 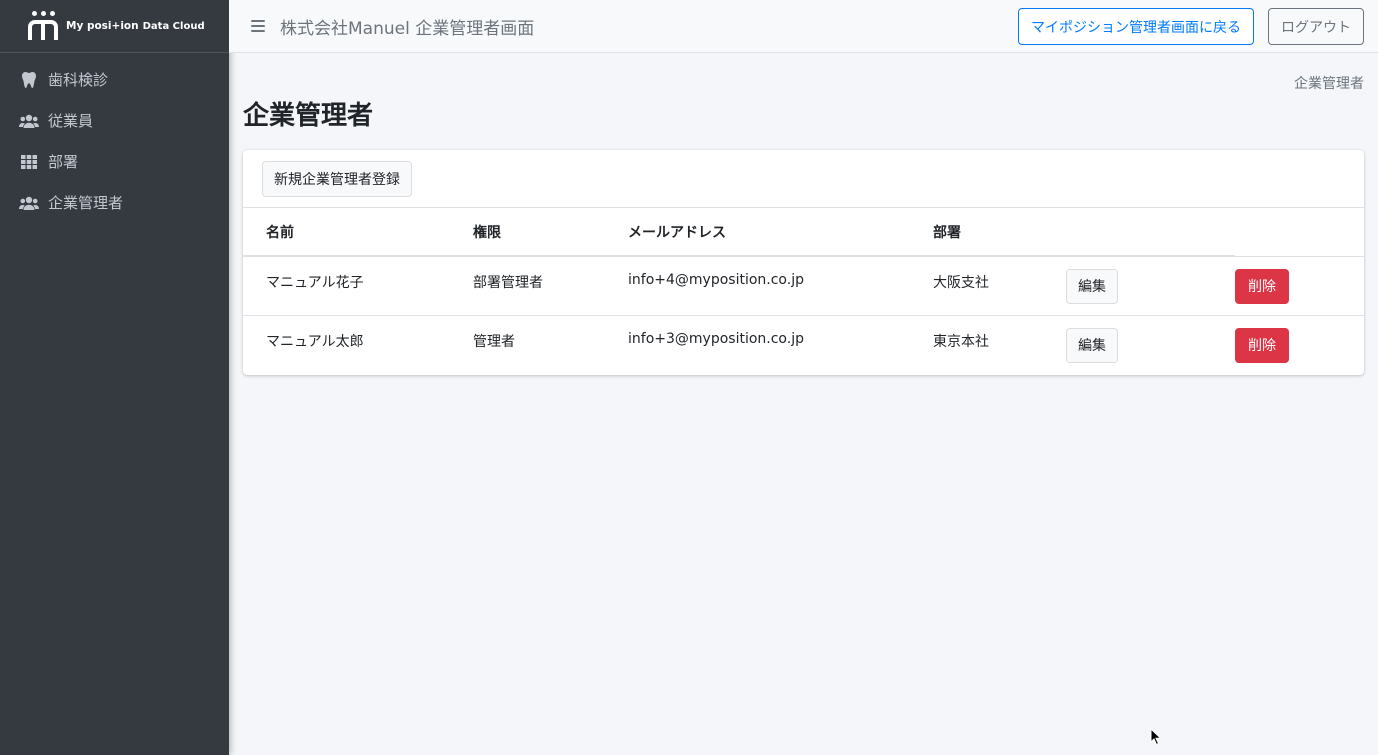 I want to click on cell-name: マニュアル太郎, so click(x=315, y=341).